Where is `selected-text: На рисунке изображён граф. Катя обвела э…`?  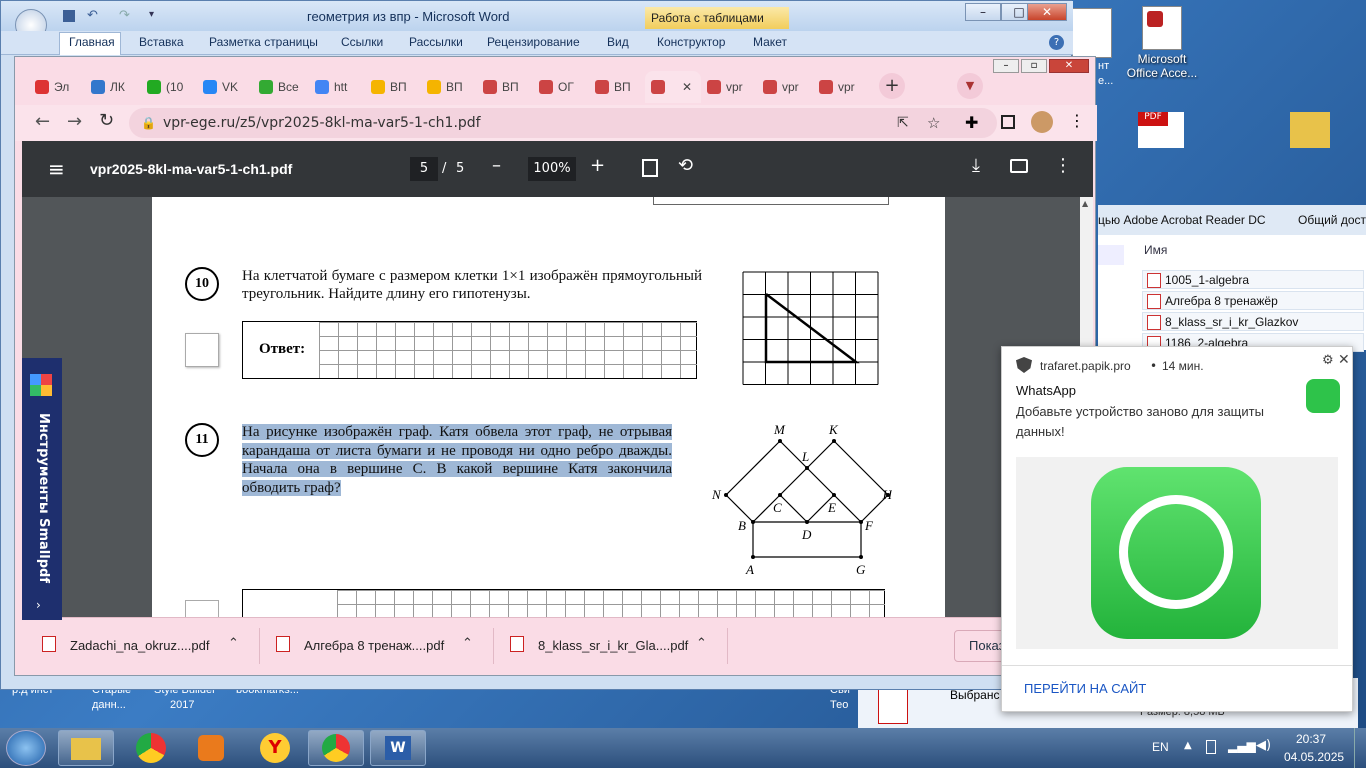
selected-text: На рисунке изображён граф. Катя обвела э… is located at coordinates (457, 460).